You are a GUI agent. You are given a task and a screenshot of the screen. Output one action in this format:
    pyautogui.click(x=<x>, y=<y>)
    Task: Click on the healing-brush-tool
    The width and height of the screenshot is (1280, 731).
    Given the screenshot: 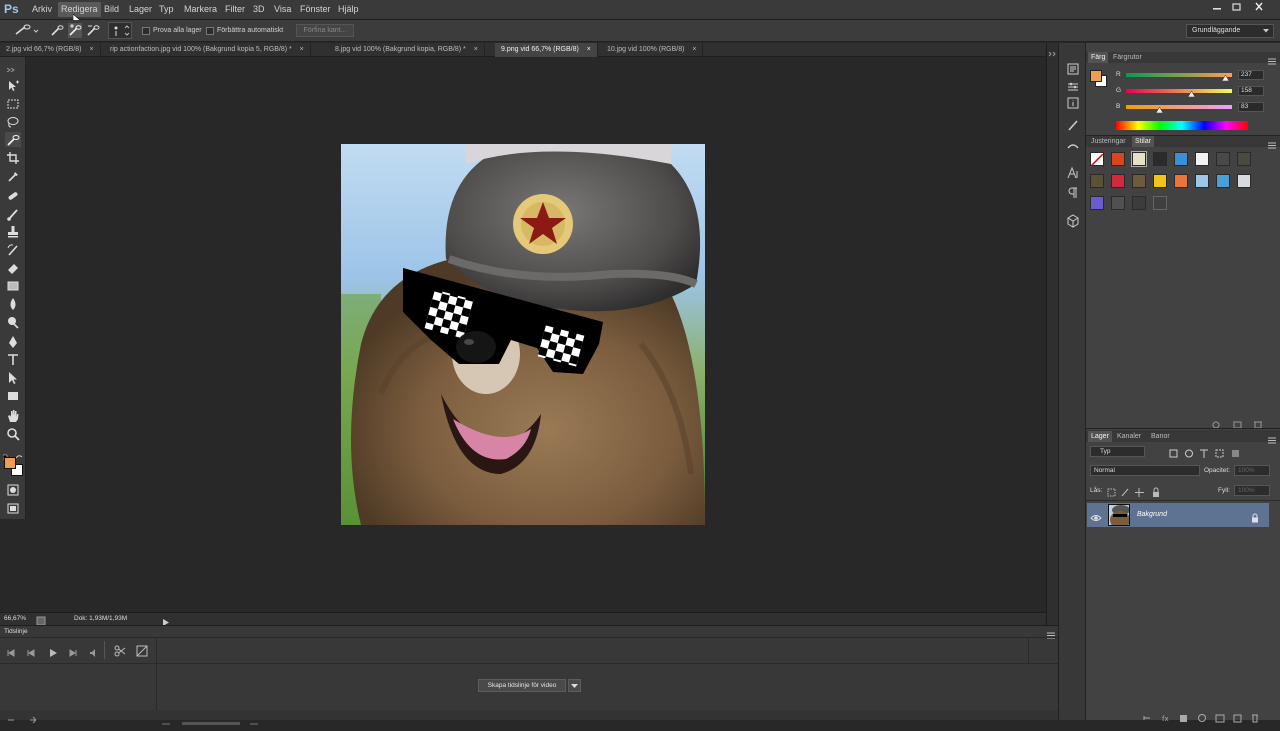 What is the action you would take?
    pyautogui.click(x=13, y=195)
    